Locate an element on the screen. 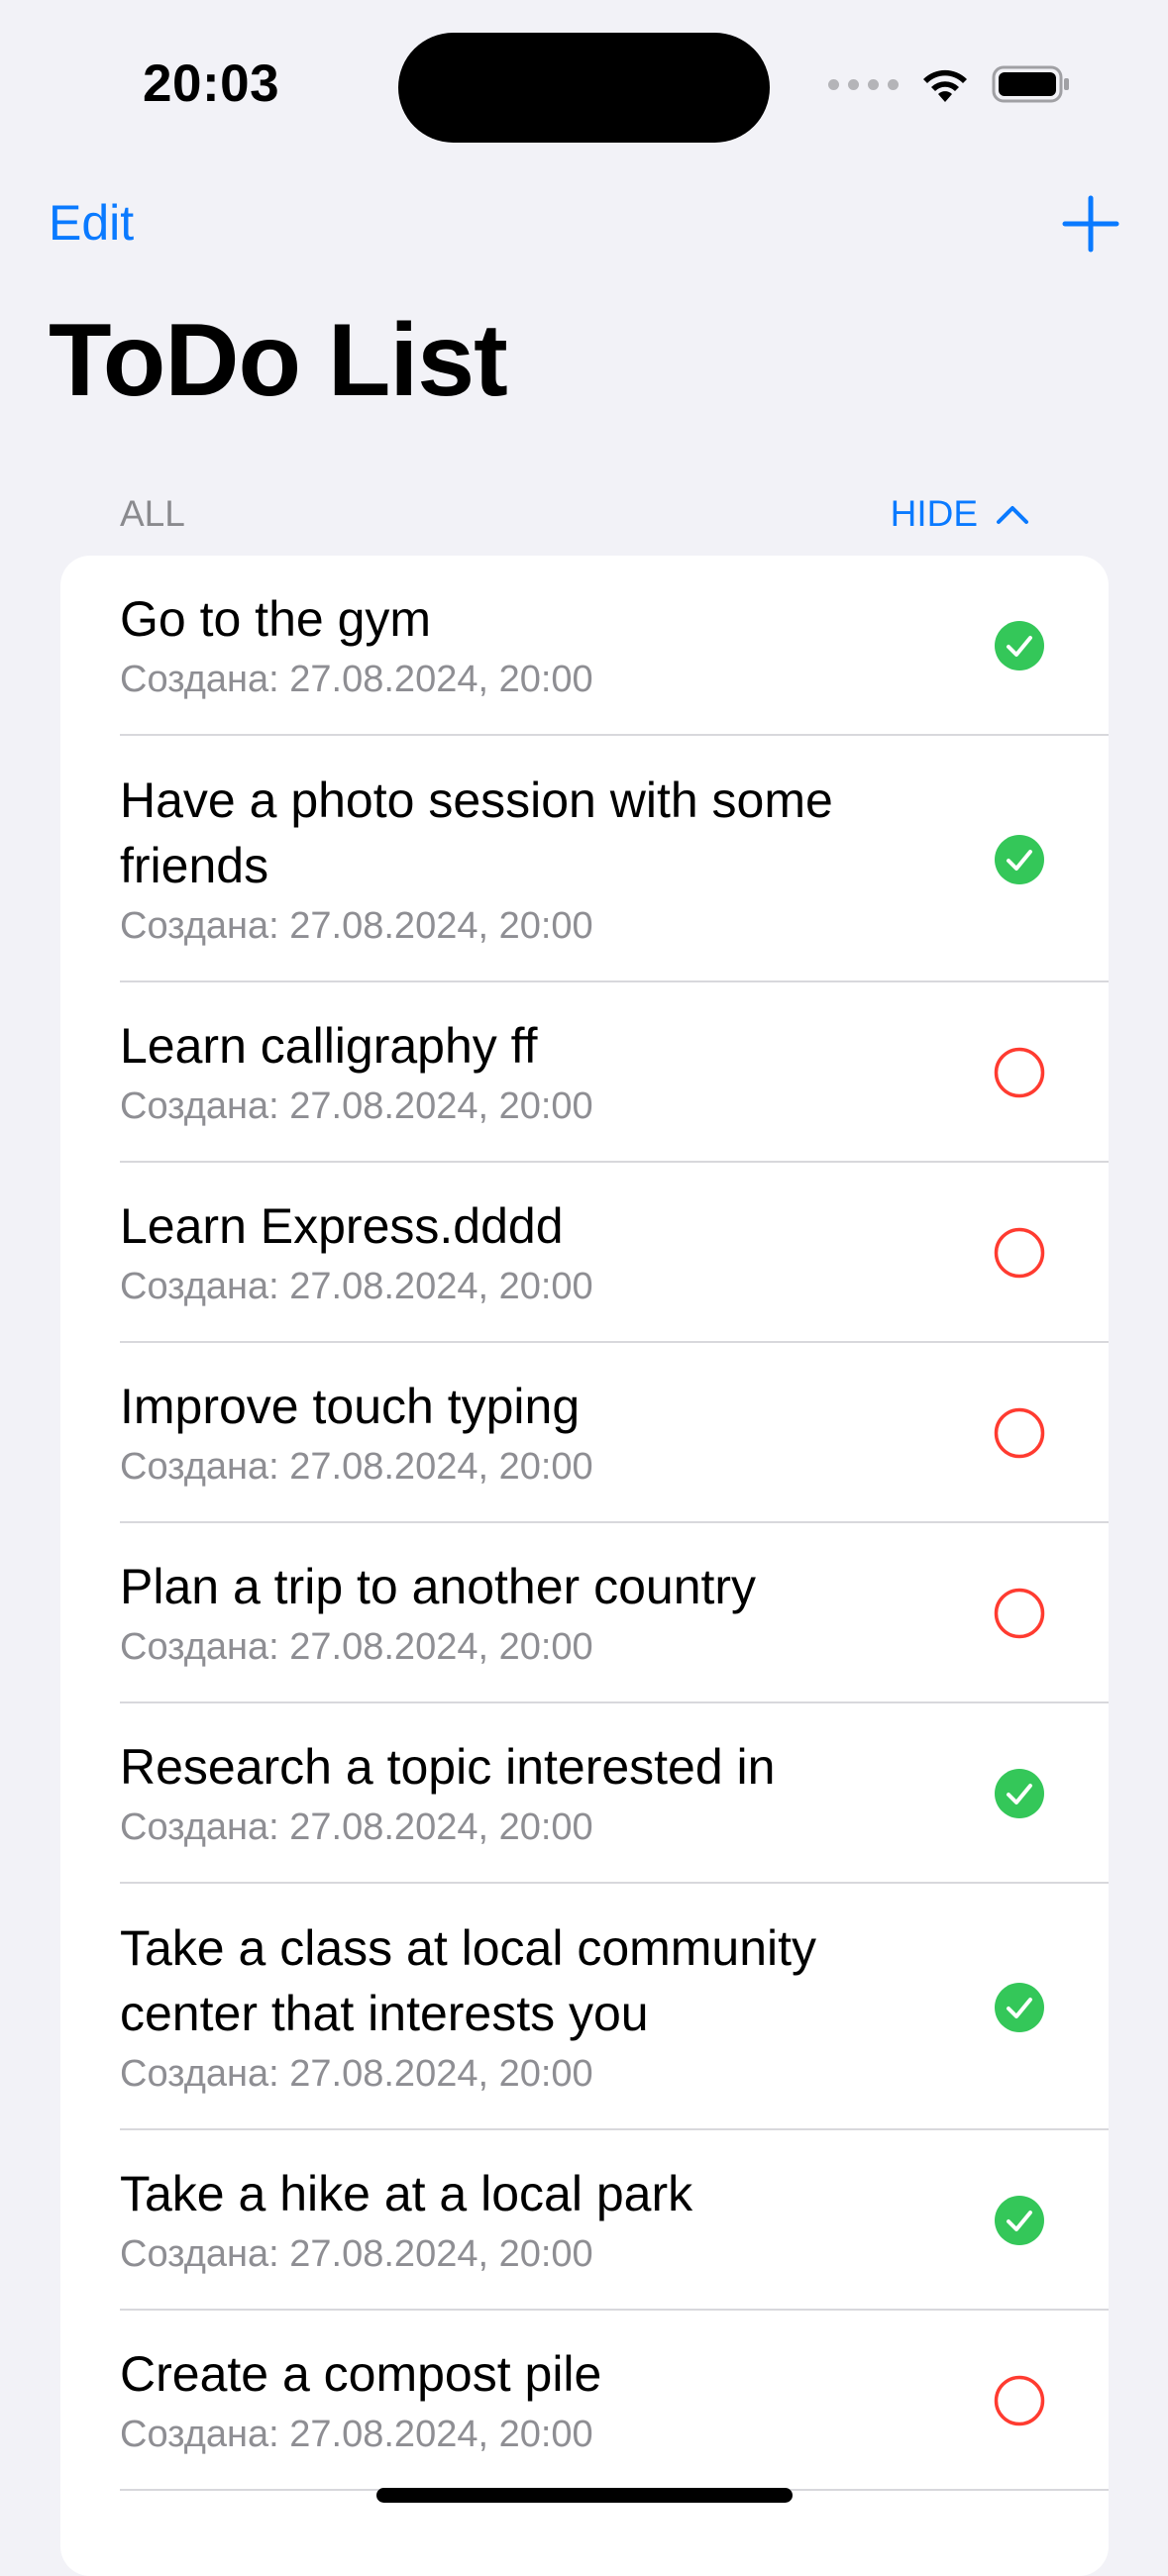 This screenshot has height=2576, width=1168. dynamic-island is located at coordinates (584, 88).